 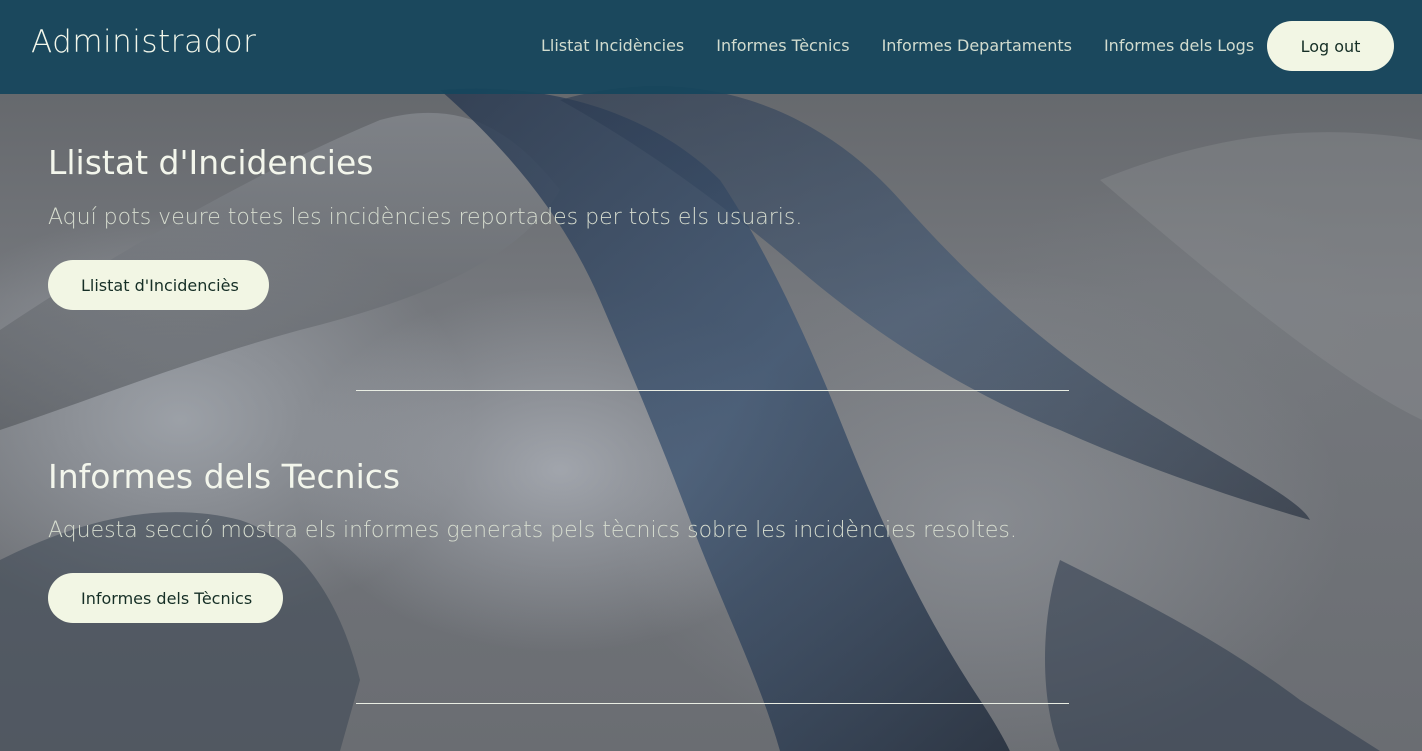 I want to click on llistat-incidencies-button: Llistat d'Incidenciès, so click(x=158, y=285).